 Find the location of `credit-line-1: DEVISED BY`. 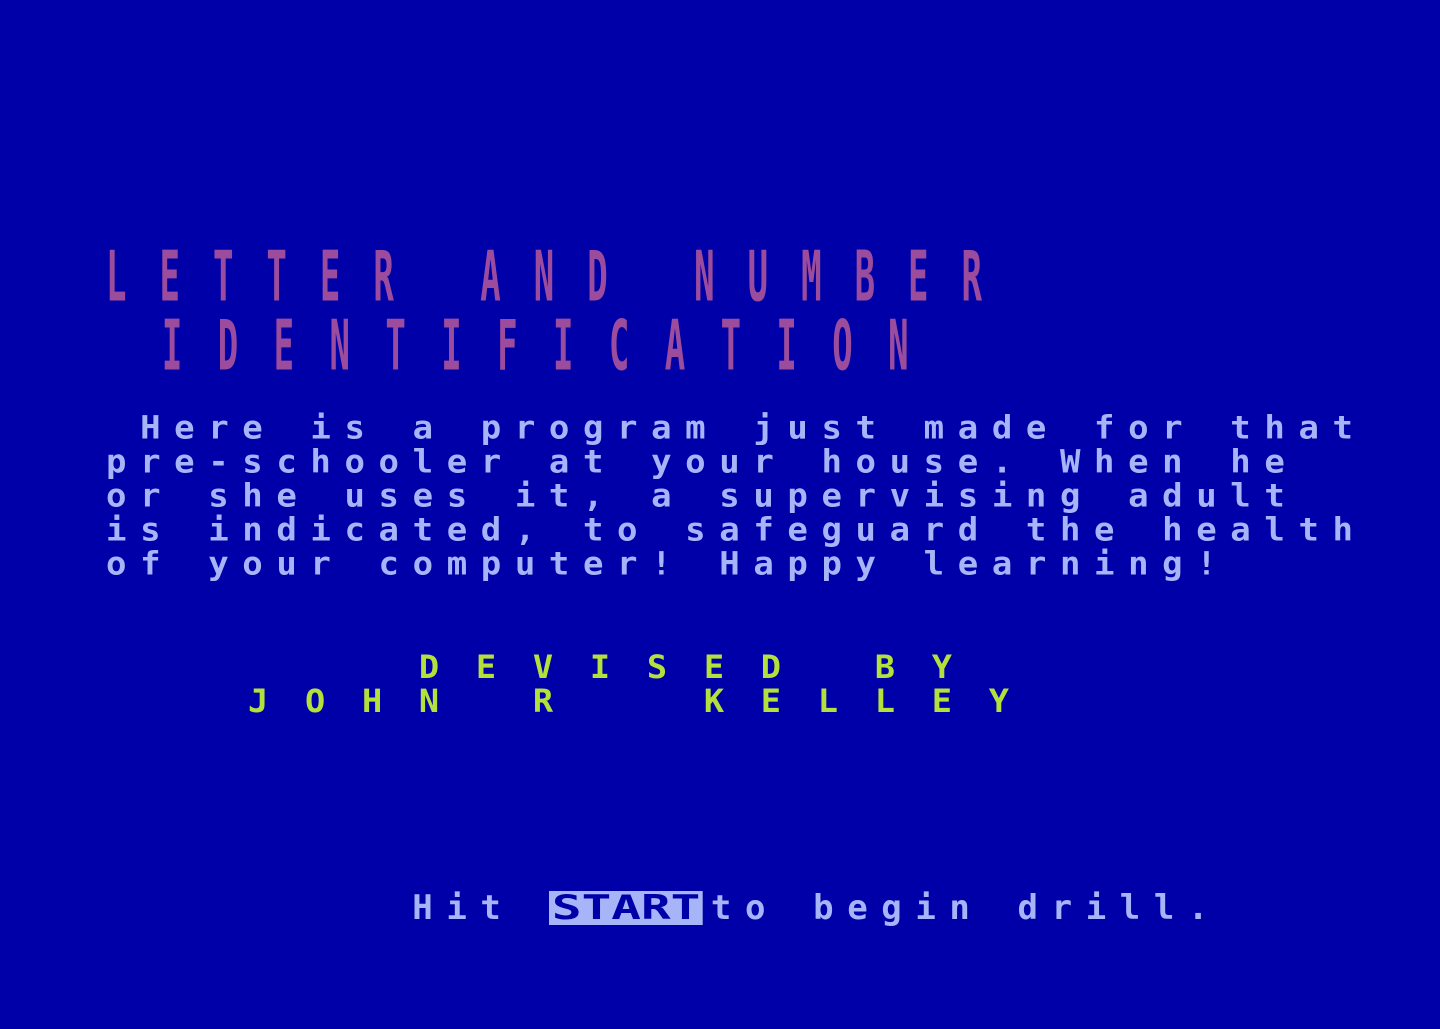

credit-line-1: DEVISED BY is located at coordinates (618, 667).